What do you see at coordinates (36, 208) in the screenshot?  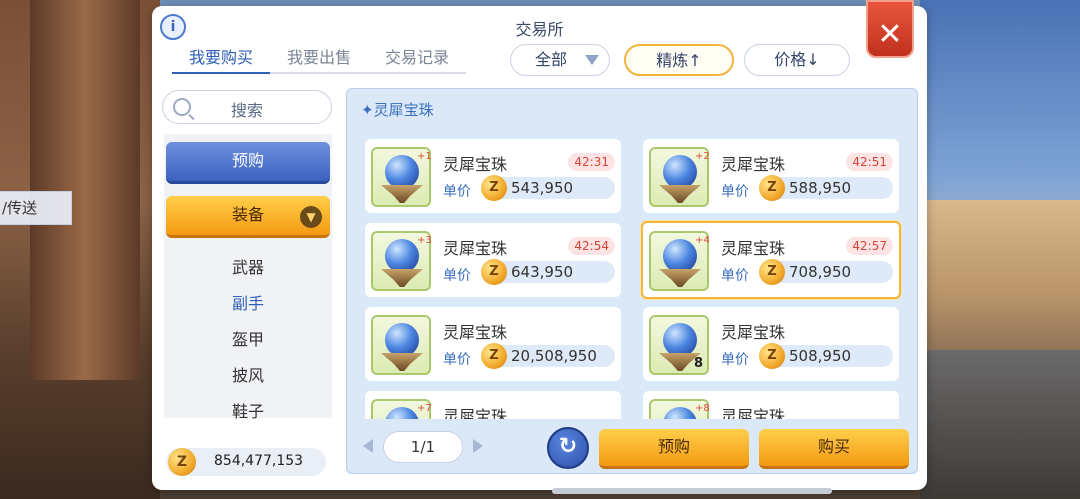 I see `teleport-button: /传送` at bounding box center [36, 208].